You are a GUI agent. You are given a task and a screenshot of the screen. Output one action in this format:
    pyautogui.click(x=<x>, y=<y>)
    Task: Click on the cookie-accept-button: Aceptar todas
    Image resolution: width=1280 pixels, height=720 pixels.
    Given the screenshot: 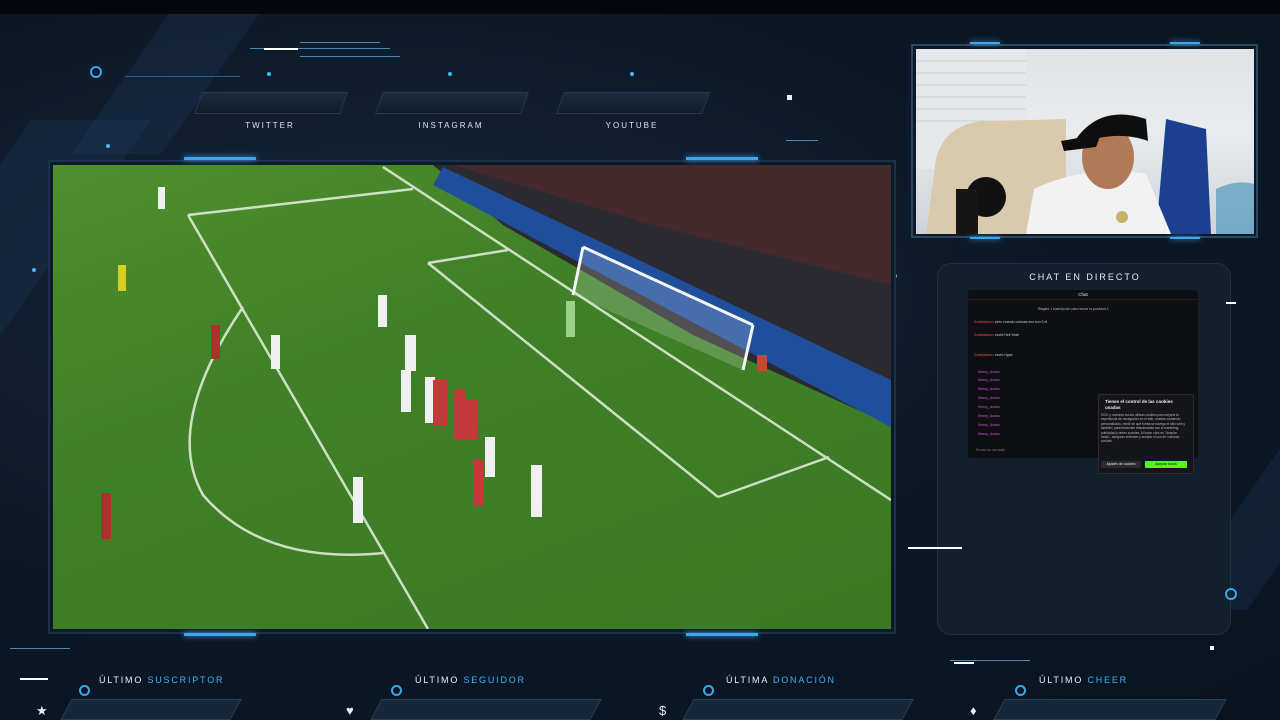 What is the action you would take?
    pyautogui.click(x=1166, y=464)
    